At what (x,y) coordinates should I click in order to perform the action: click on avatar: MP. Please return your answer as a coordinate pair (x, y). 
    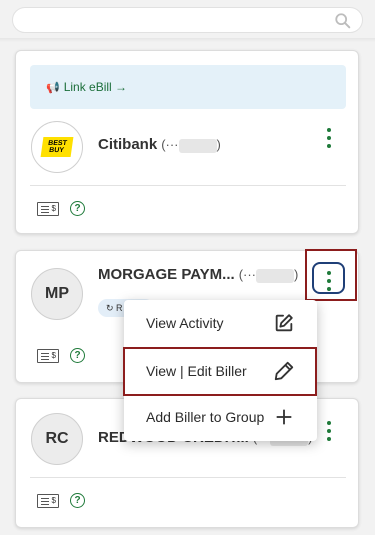
    Looking at the image, I should click on (57, 294).